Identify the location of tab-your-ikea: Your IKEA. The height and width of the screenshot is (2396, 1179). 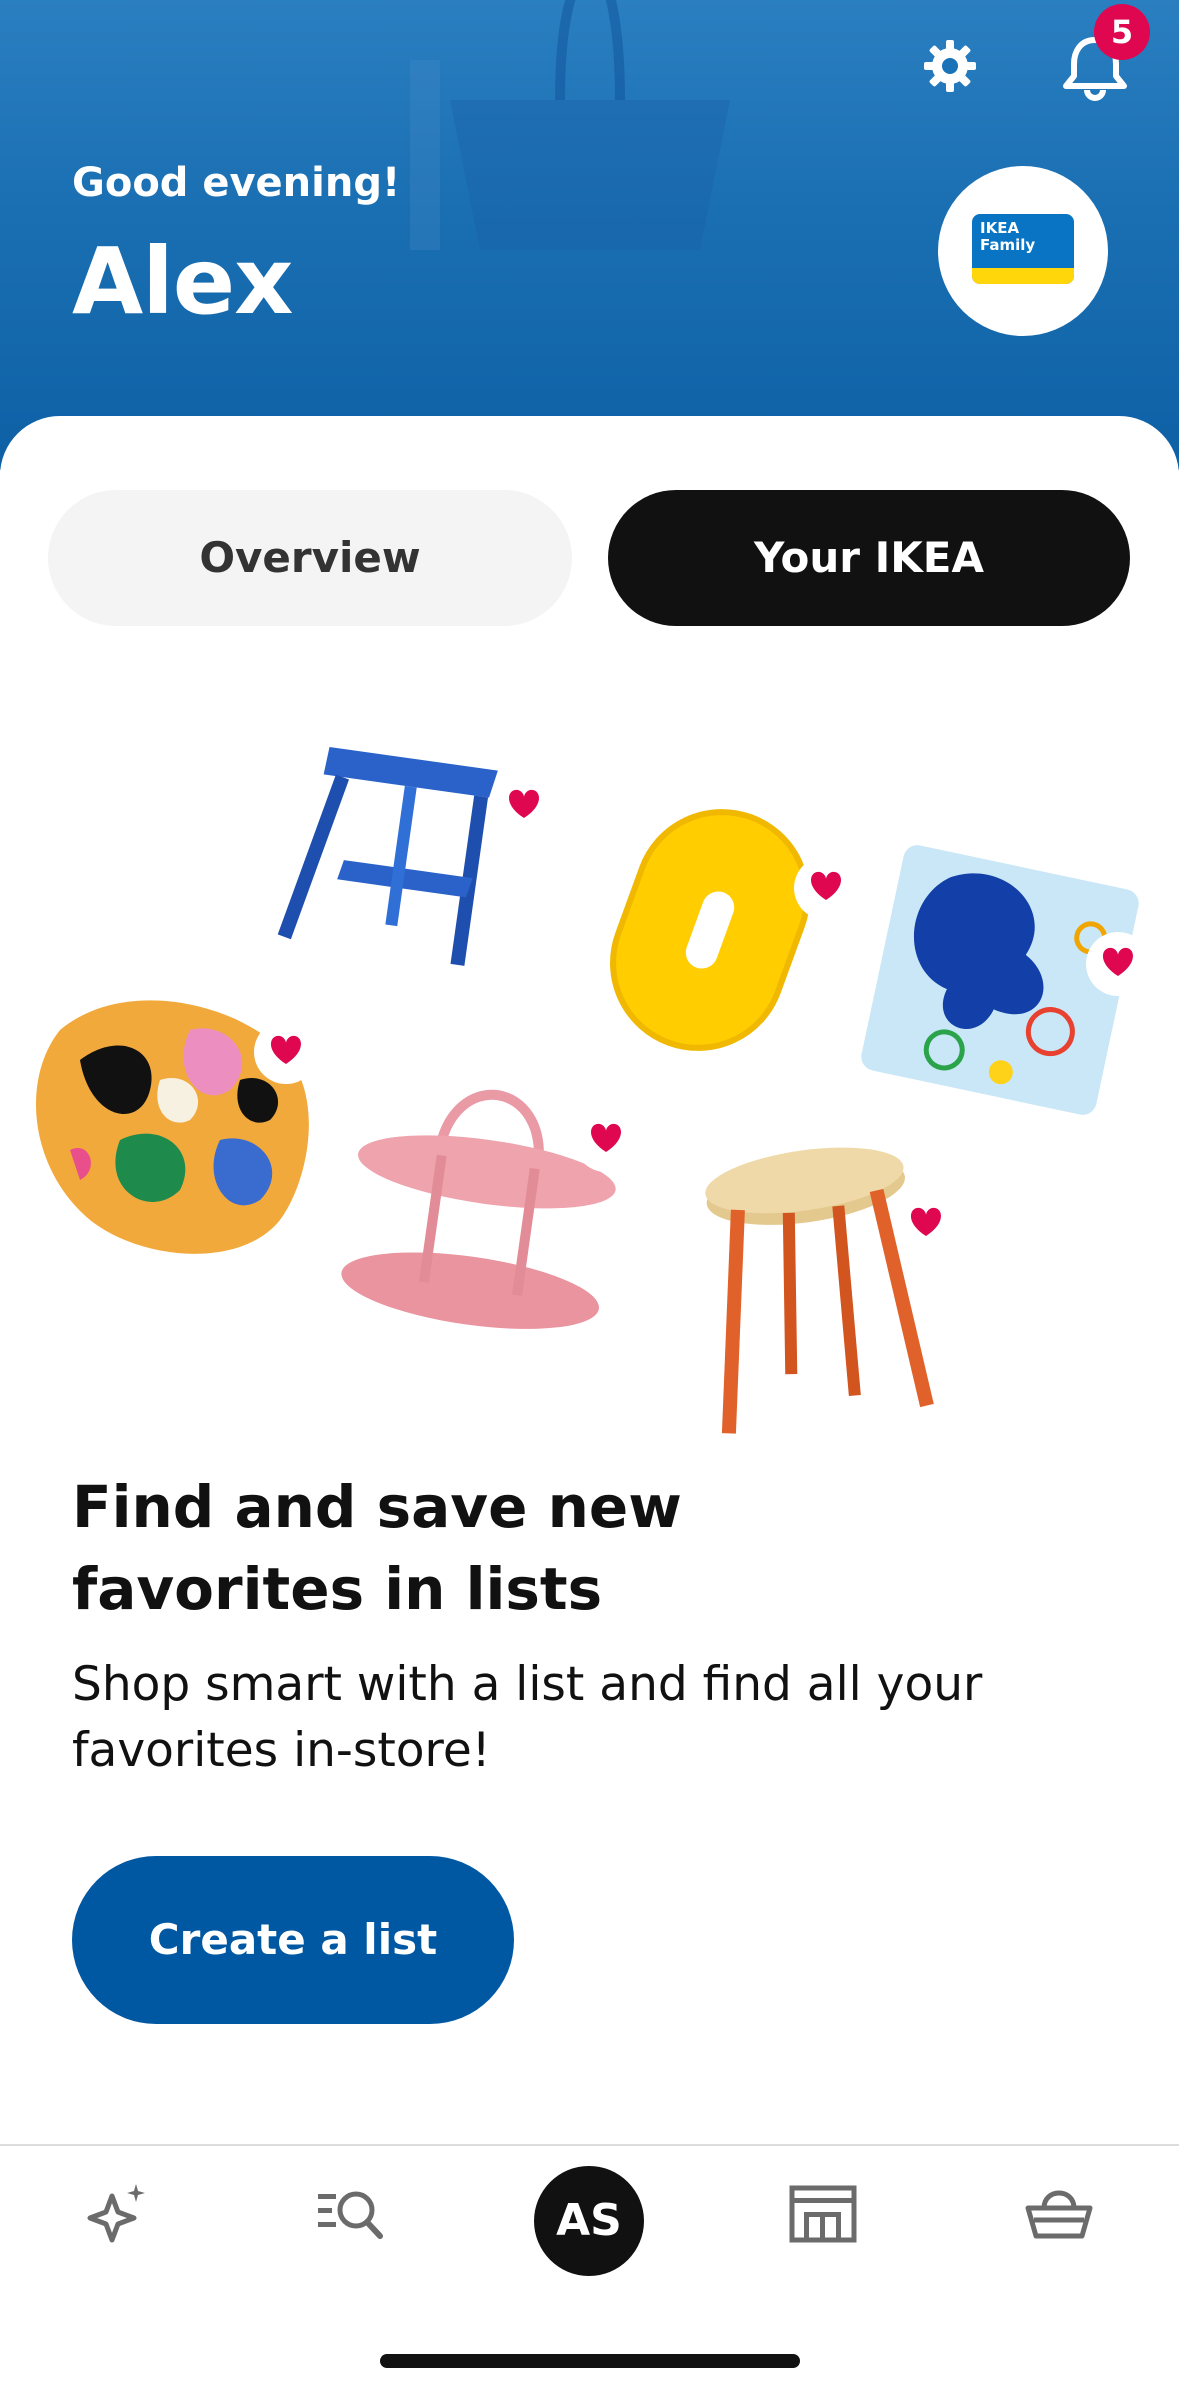
(869, 558).